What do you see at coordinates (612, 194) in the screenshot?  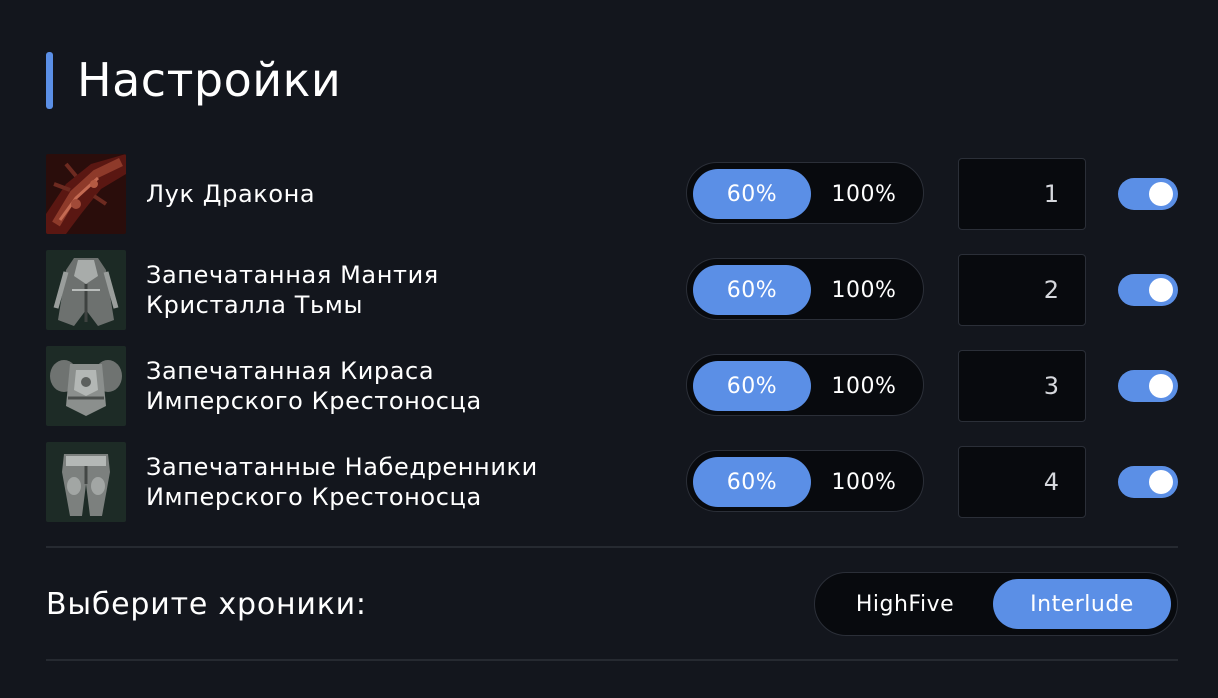 I see `list-item: Лук Дракона 60% 100% 1` at bounding box center [612, 194].